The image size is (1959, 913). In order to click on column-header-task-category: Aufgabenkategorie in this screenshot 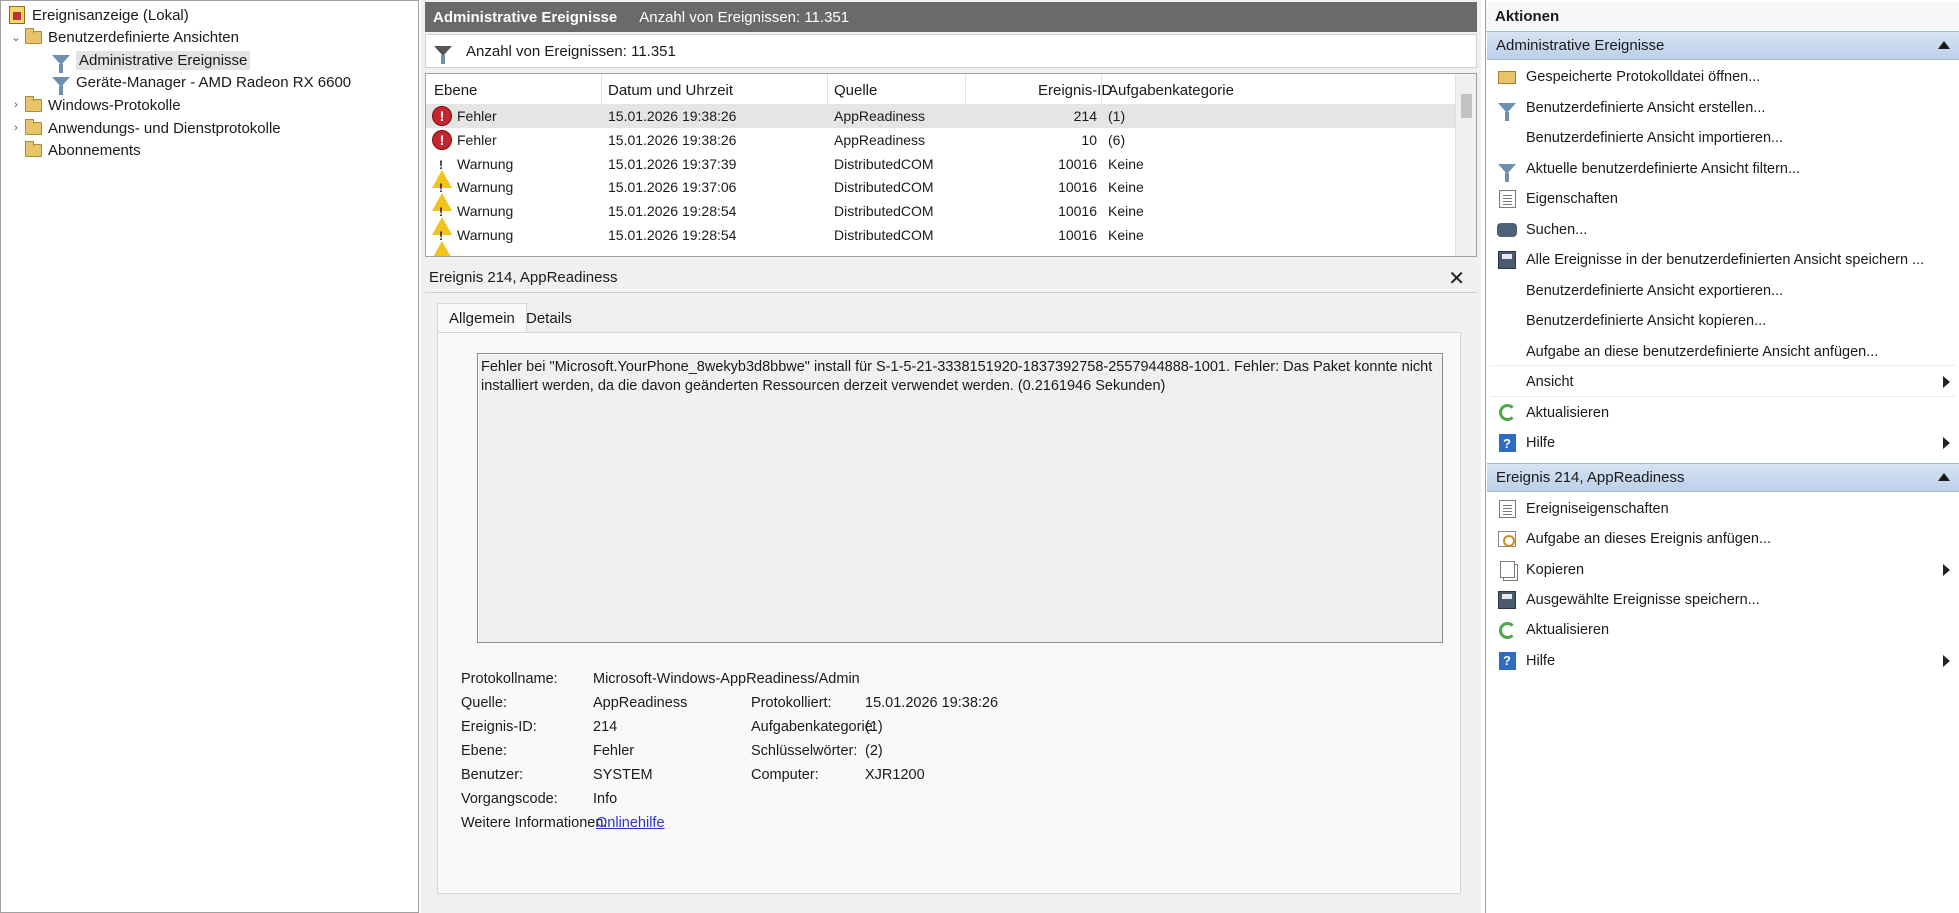, I will do `click(1171, 90)`.